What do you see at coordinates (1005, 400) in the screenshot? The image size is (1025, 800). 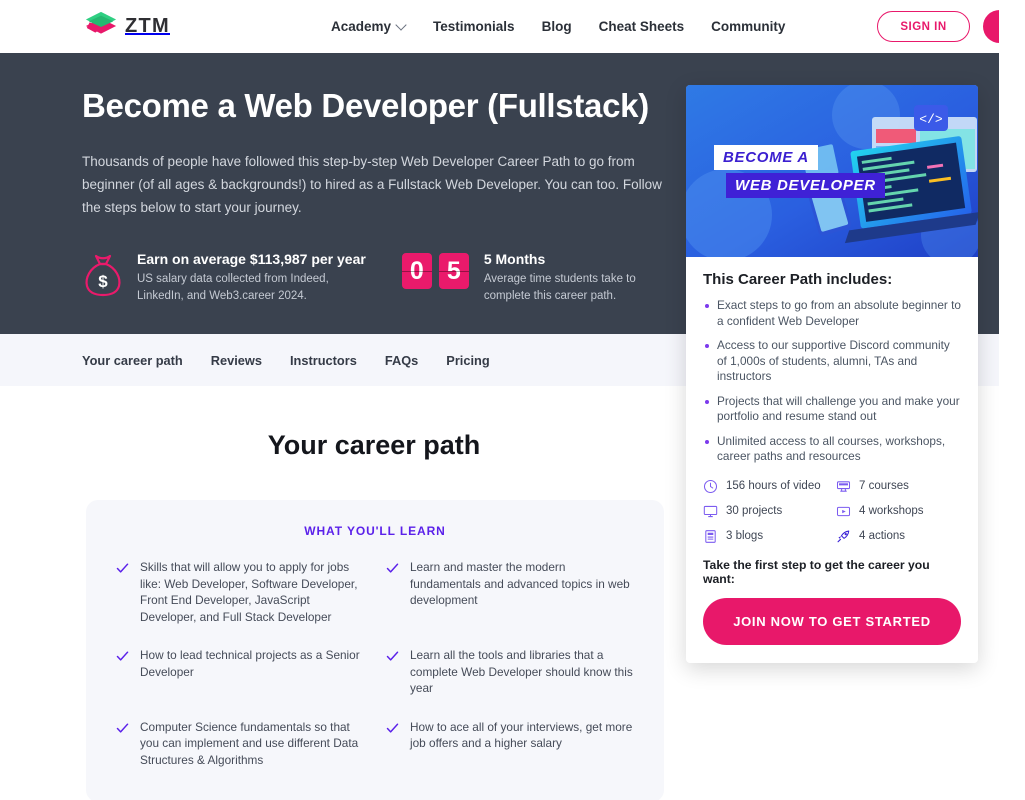 I see `scrollbar-gutter` at bounding box center [1005, 400].